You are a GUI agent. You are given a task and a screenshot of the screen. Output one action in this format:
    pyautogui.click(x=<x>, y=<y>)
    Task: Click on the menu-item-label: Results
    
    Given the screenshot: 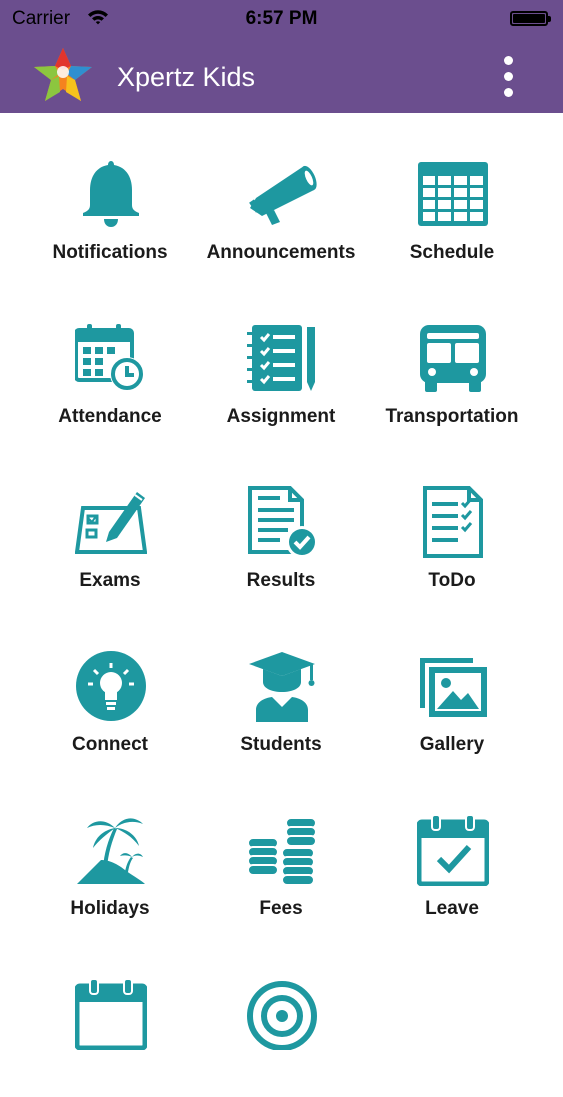 What is the action you would take?
    pyautogui.click(x=281, y=580)
    